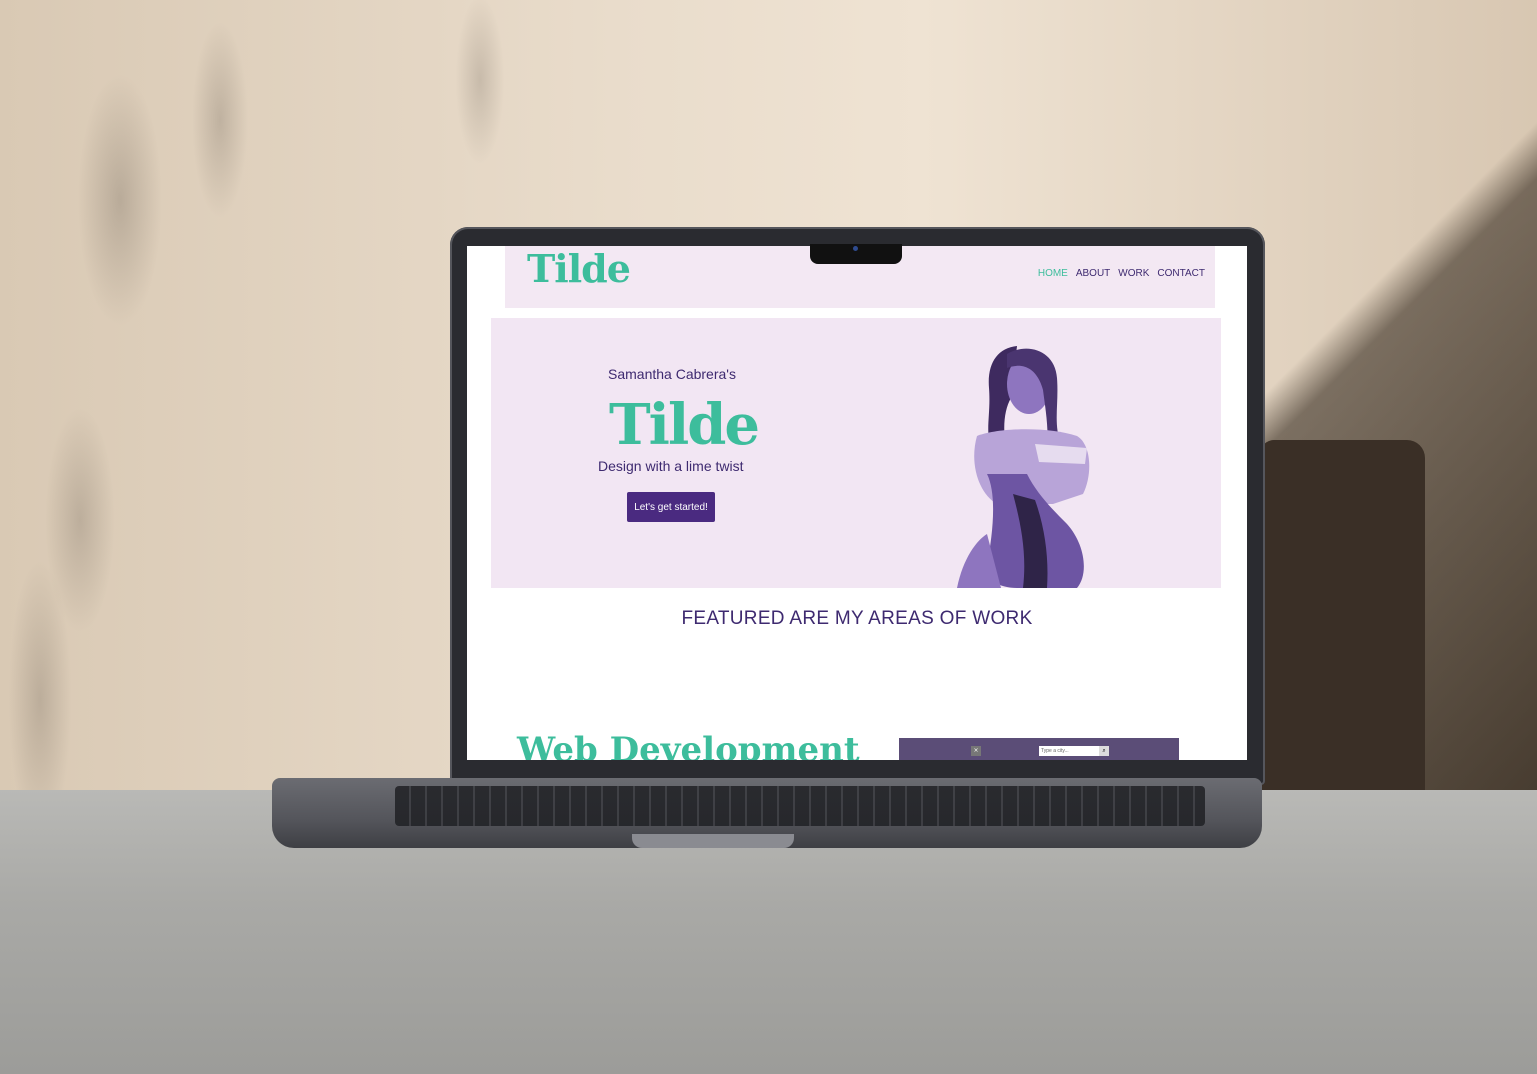  Describe the element at coordinates (856, 254) in the screenshot. I see `camera-notch` at that location.